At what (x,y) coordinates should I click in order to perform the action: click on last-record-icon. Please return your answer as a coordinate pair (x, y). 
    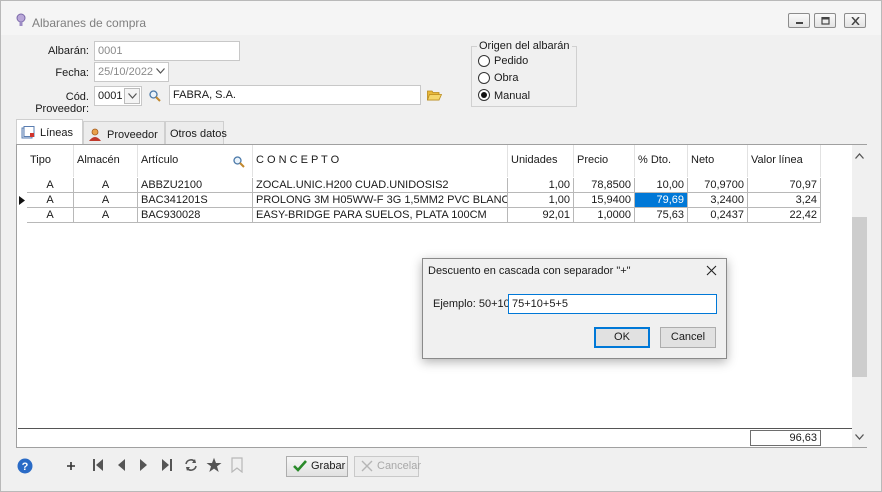
    Looking at the image, I should click on (167, 465).